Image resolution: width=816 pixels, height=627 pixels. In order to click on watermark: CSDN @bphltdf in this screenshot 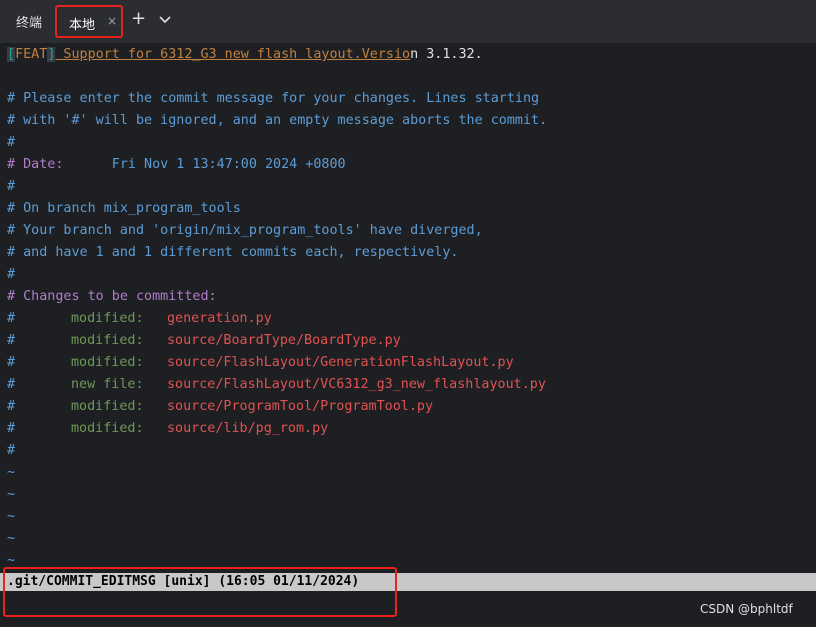, I will do `click(746, 609)`.